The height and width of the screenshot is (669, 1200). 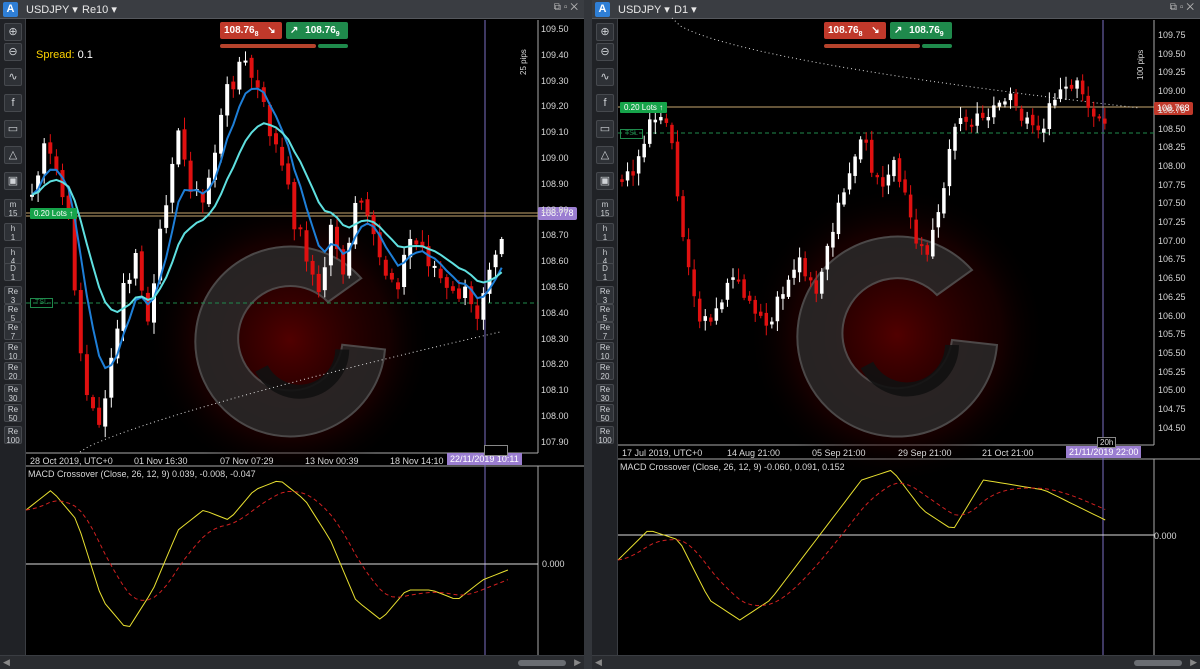 What do you see at coordinates (1172, 203) in the screenshot?
I see `price-axis-label: 107.50` at bounding box center [1172, 203].